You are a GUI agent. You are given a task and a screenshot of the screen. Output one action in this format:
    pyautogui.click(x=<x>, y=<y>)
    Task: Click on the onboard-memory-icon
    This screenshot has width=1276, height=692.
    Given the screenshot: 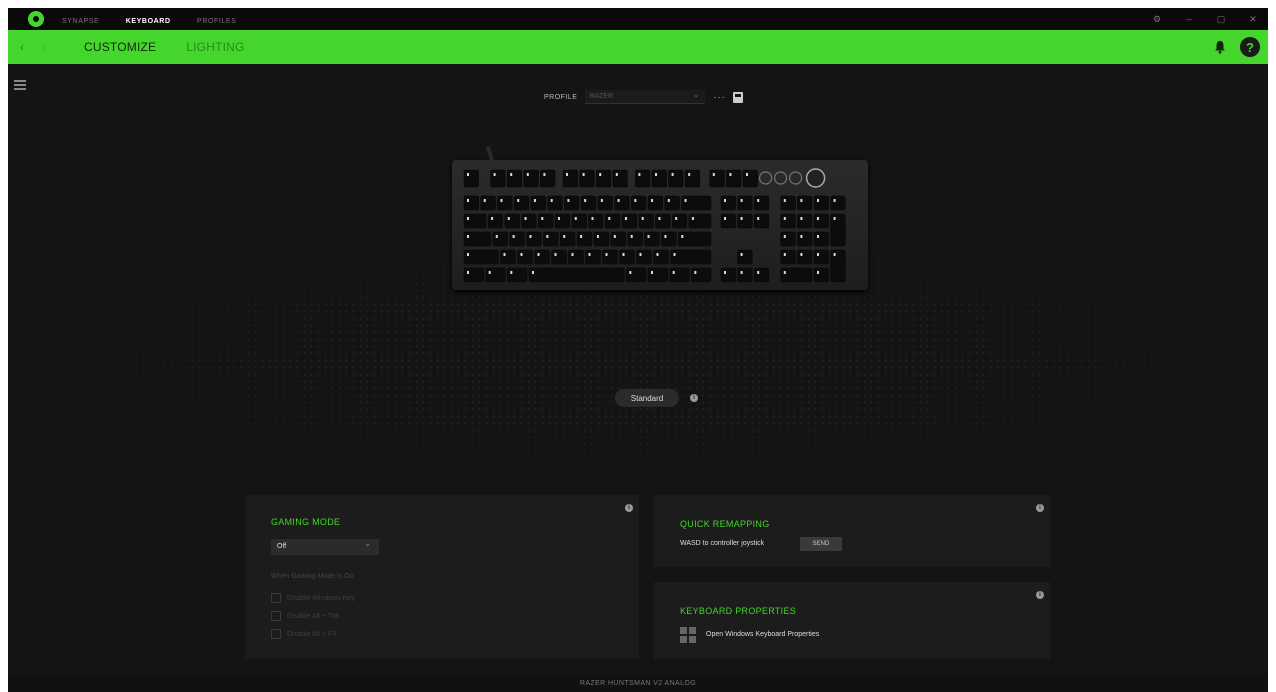 What is the action you would take?
    pyautogui.click(x=738, y=97)
    